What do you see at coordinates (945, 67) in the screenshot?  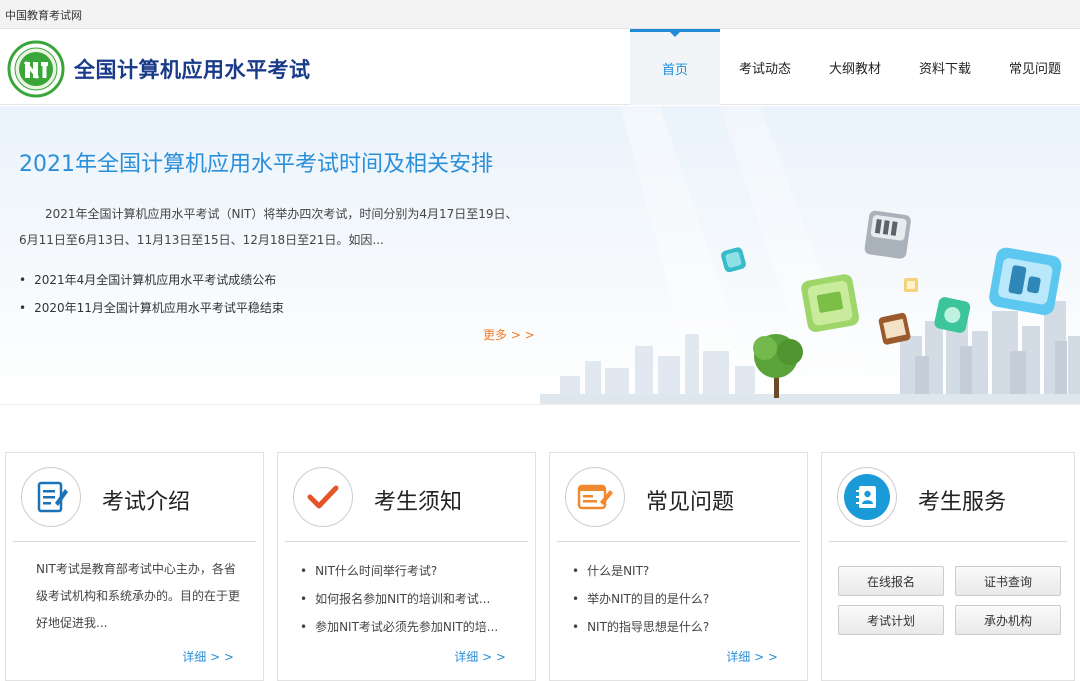 I see `nav-downloads: 资料下载` at bounding box center [945, 67].